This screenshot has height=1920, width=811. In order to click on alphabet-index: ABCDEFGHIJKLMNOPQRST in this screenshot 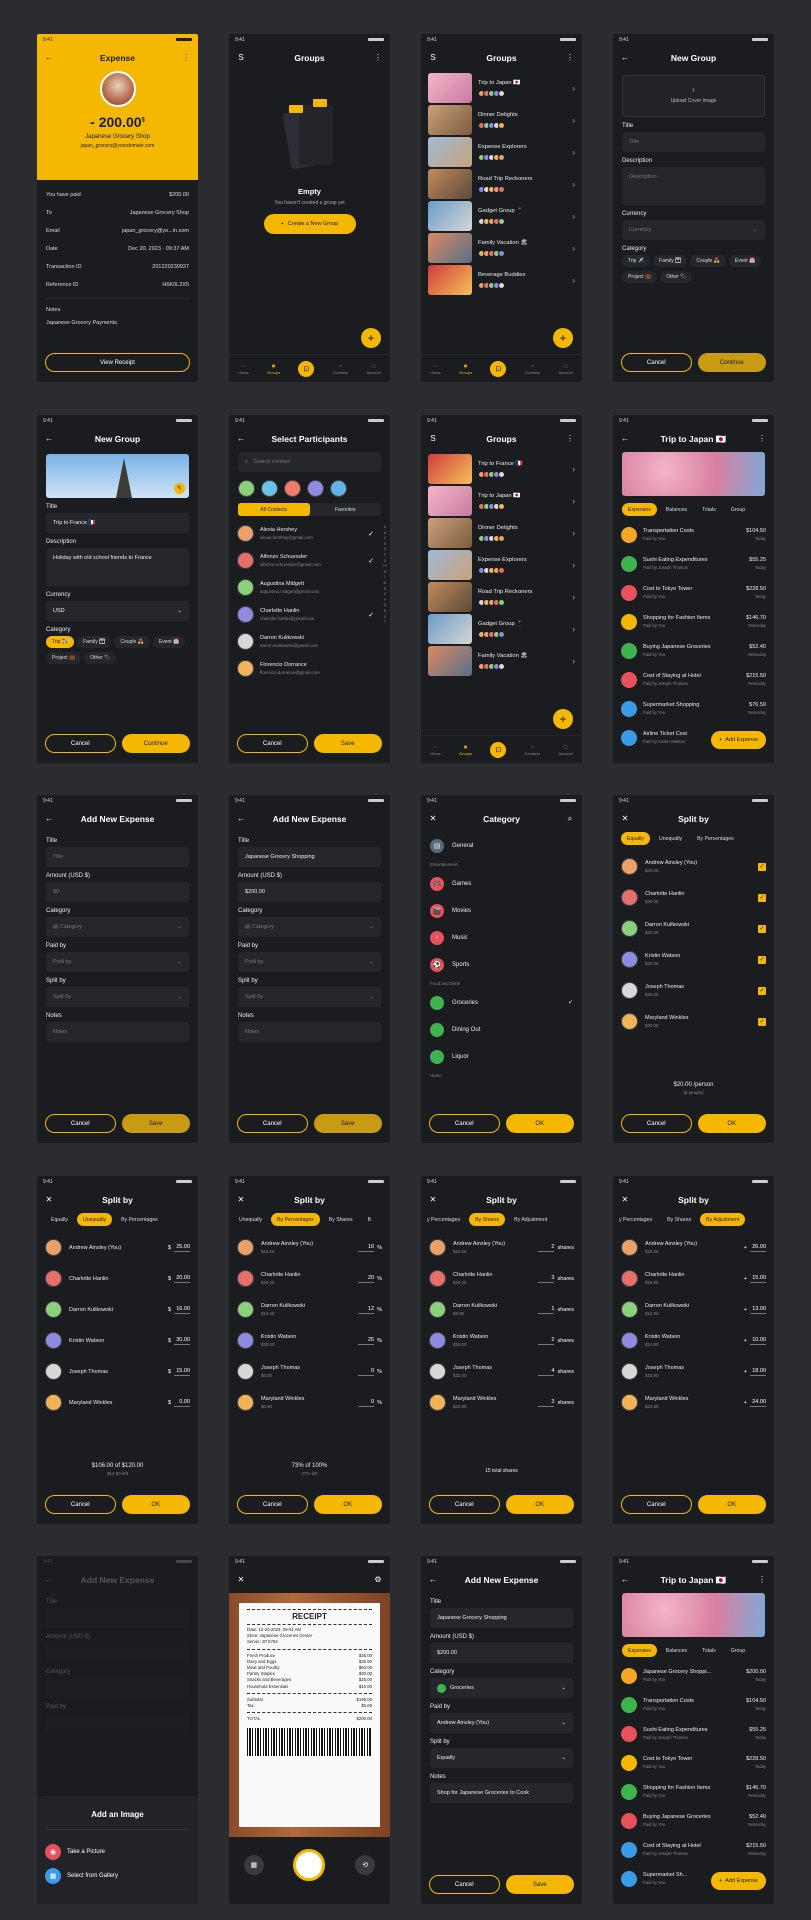, I will do `click(385, 575)`.